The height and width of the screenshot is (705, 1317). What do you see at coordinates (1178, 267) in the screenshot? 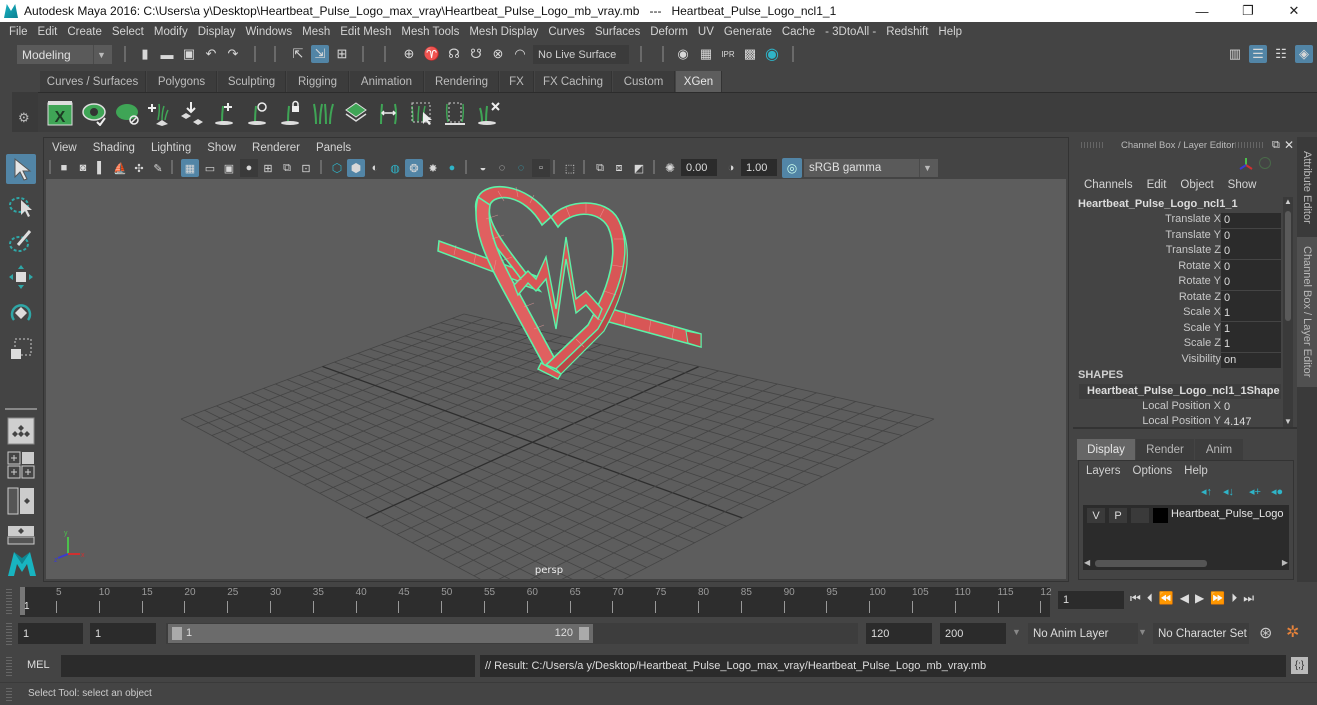
I see `channel-row: Rotate X0` at bounding box center [1178, 267].